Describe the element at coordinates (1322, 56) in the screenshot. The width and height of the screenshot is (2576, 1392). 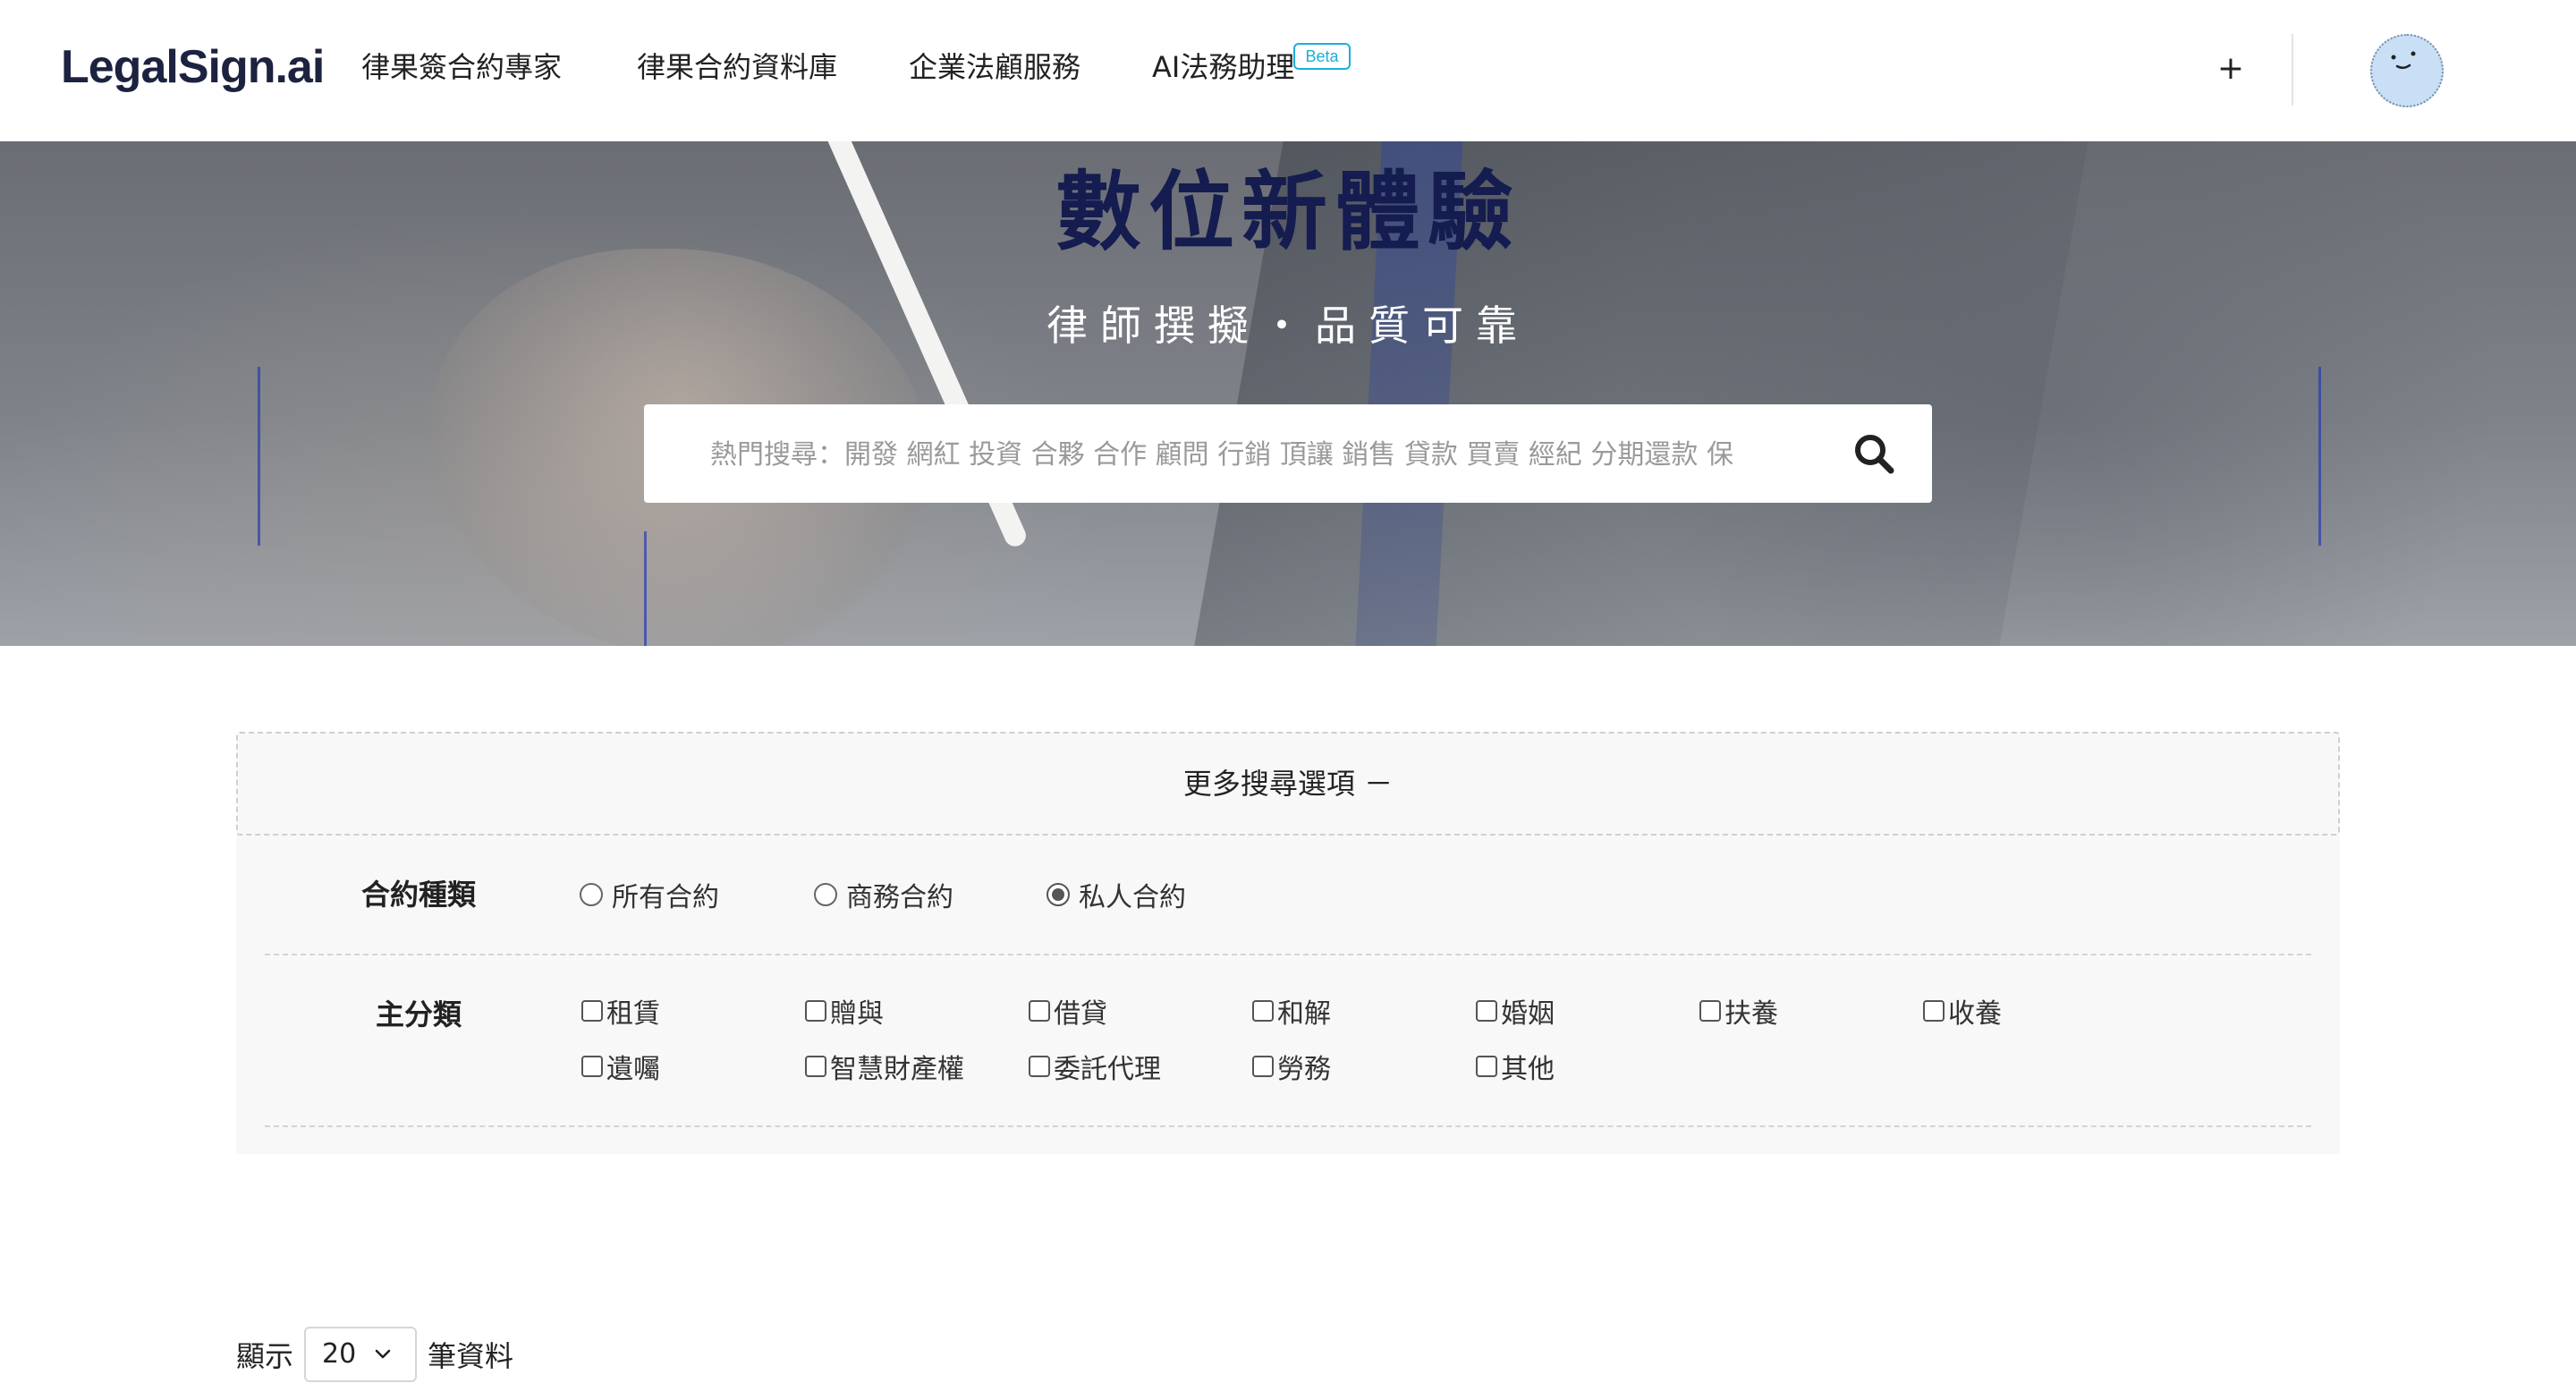
I see `beta-badge: Beta` at that location.